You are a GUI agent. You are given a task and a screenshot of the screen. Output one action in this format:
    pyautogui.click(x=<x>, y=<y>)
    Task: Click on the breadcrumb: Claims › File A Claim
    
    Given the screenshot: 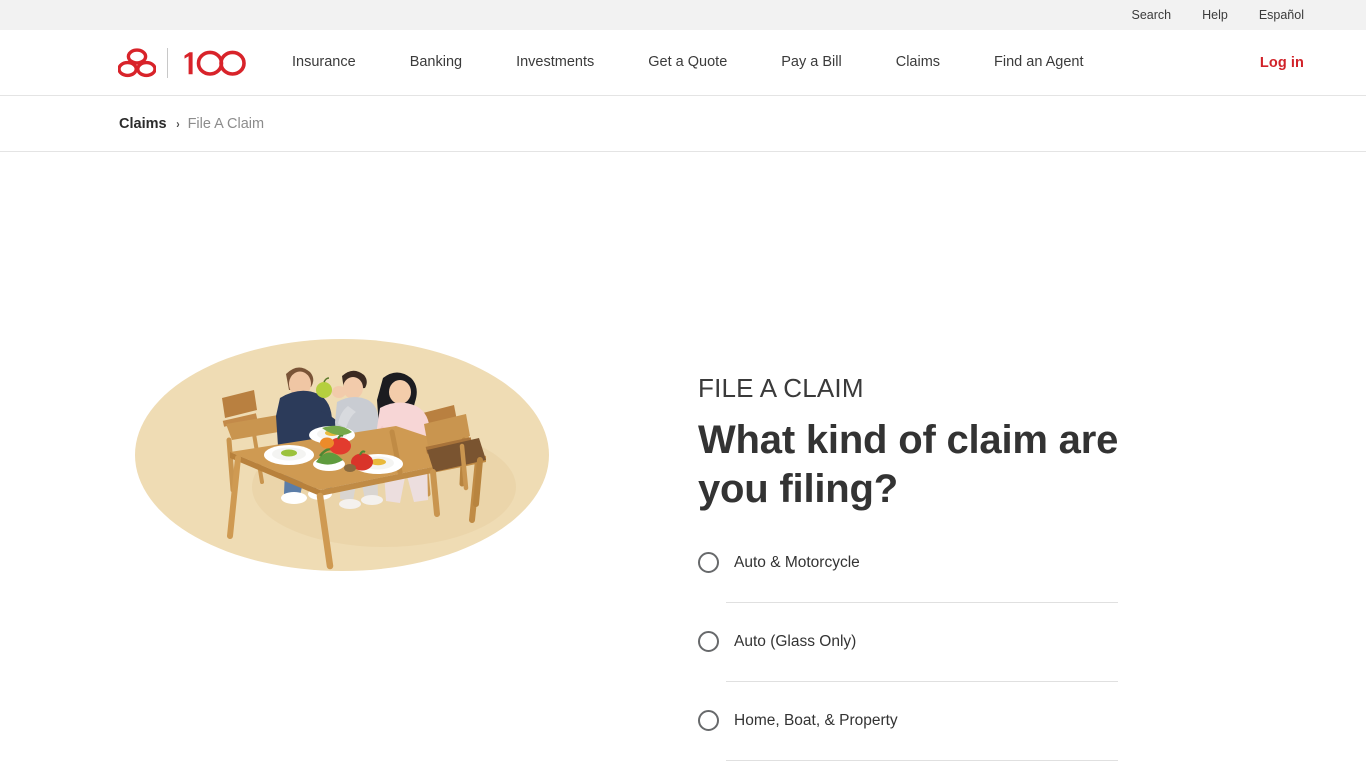 What is the action you would take?
    pyautogui.click(x=683, y=124)
    